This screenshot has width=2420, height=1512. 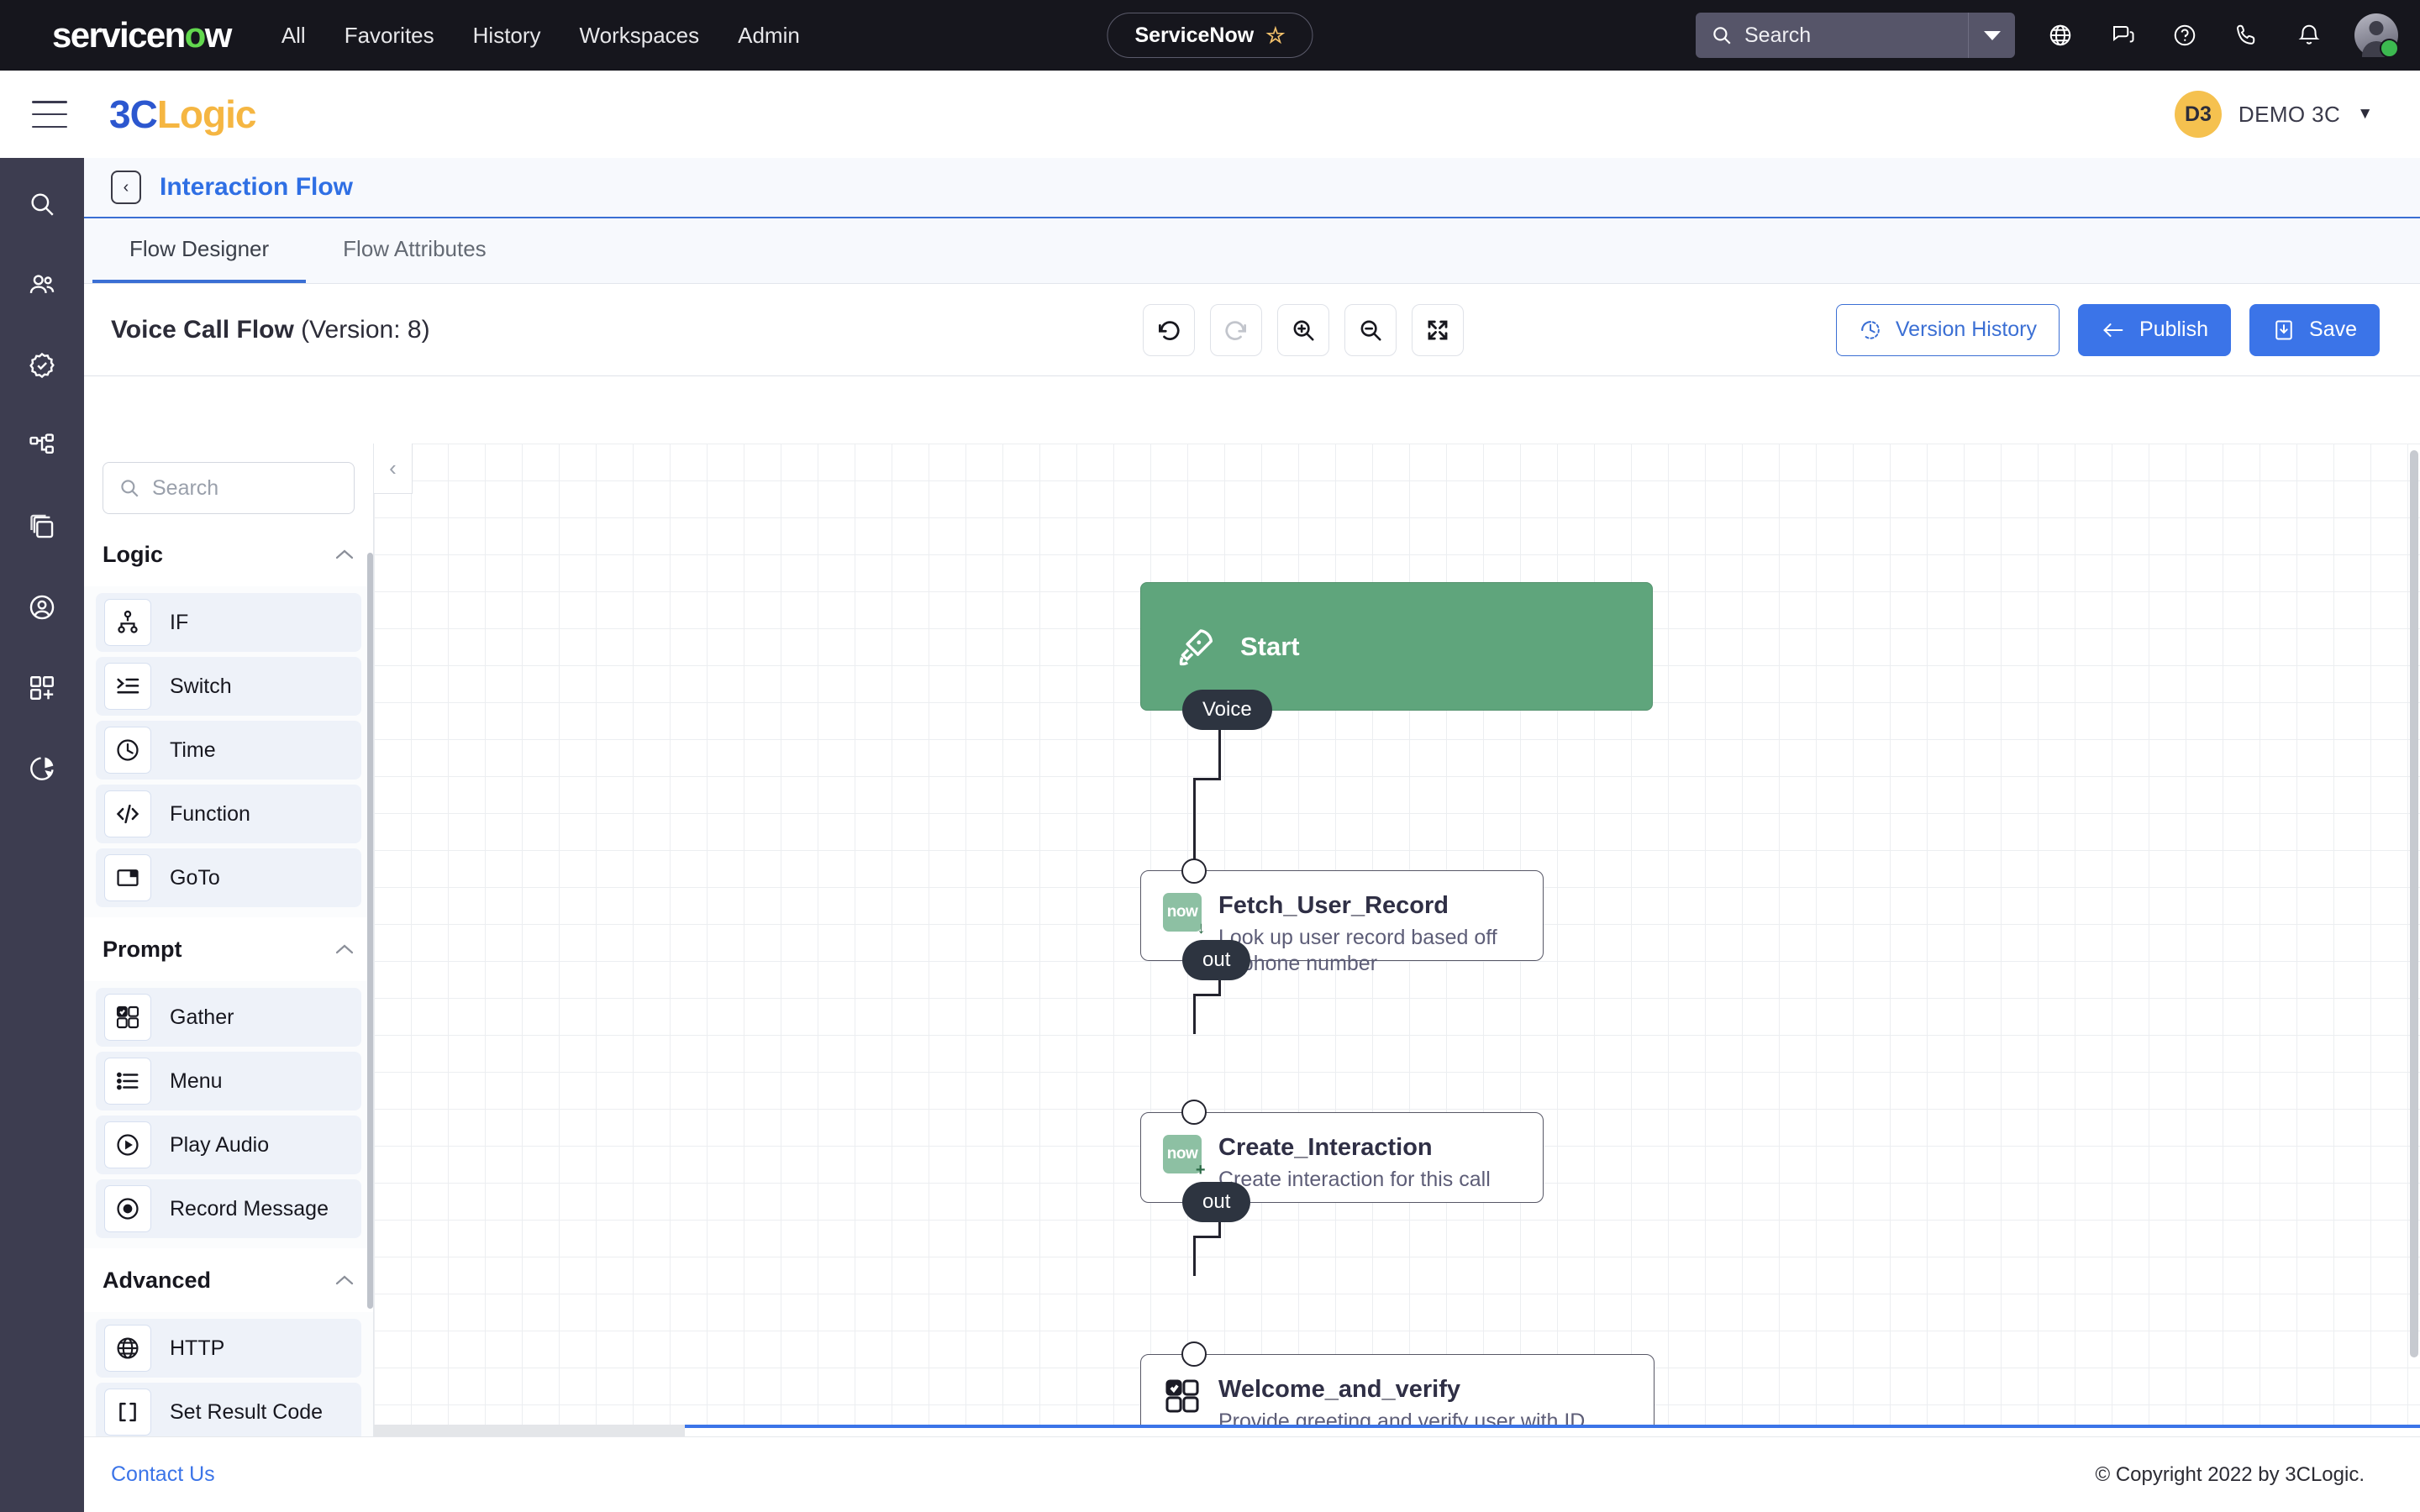 What do you see at coordinates (293, 35) in the screenshot?
I see `nav-item-all: All` at bounding box center [293, 35].